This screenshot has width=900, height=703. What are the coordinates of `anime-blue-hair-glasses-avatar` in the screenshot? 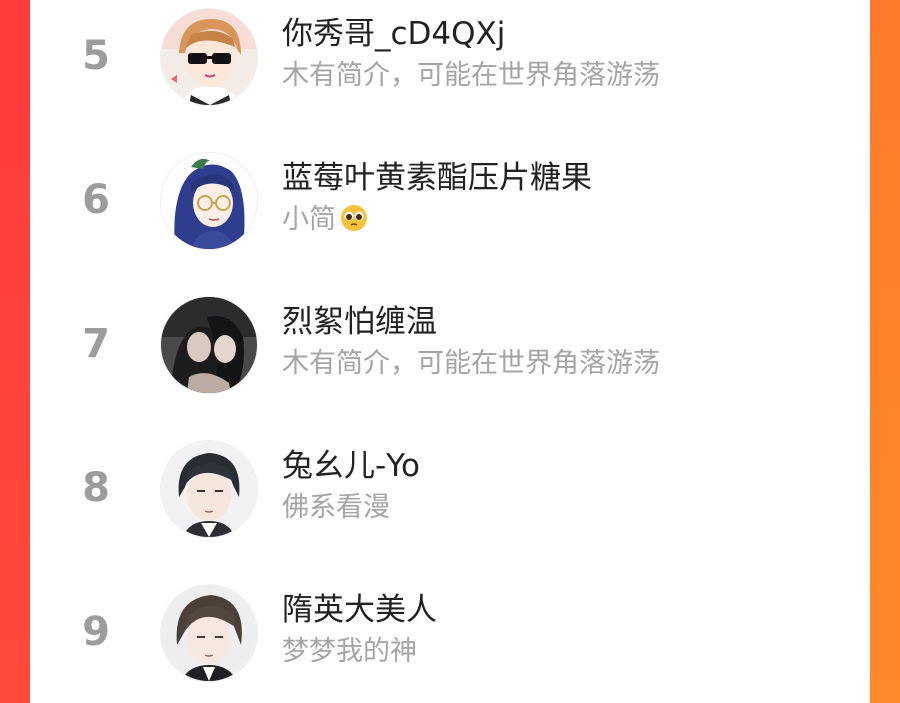 It's located at (209, 201).